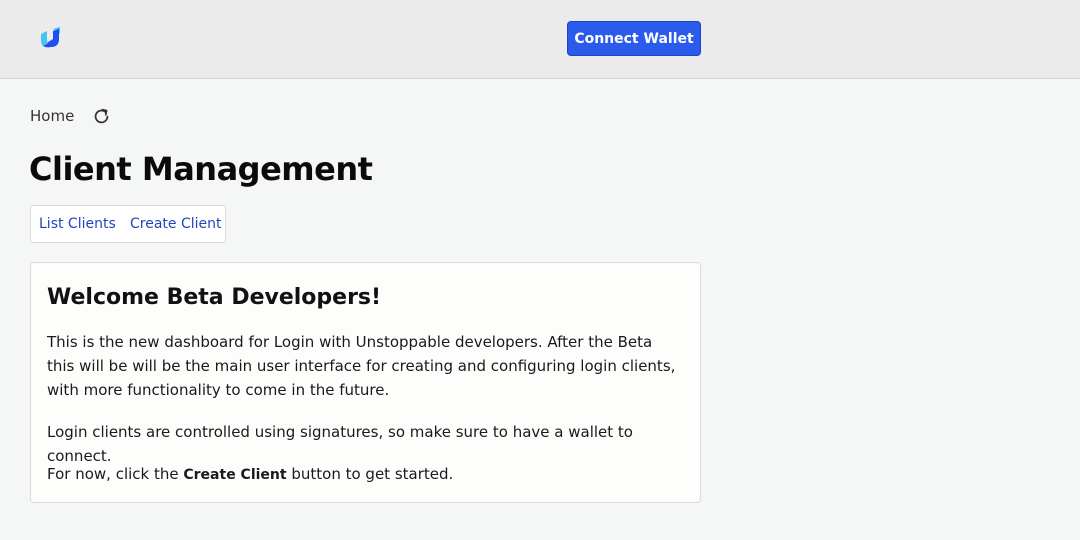 The width and height of the screenshot is (1080, 540). I want to click on create-client-inline-label: Create Client, so click(235, 475).